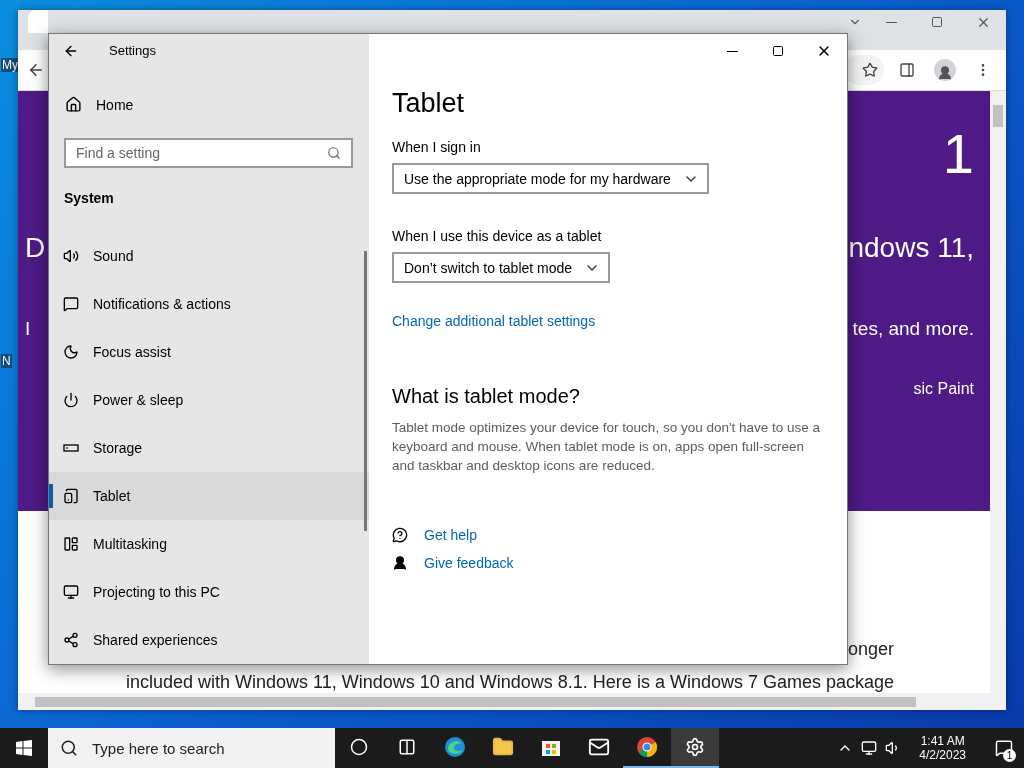 Image resolution: width=1024 pixels, height=768 pixels. What do you see at coordinates (71, 304) in the screenshot?
I see `speech-bubble-icon` at bounding box center [71, 304].